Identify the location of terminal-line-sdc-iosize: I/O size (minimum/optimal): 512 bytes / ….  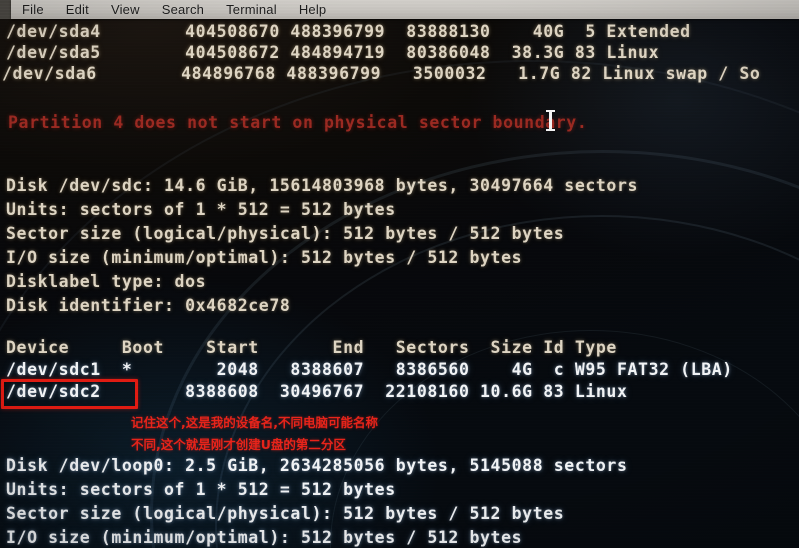
(264, 257).